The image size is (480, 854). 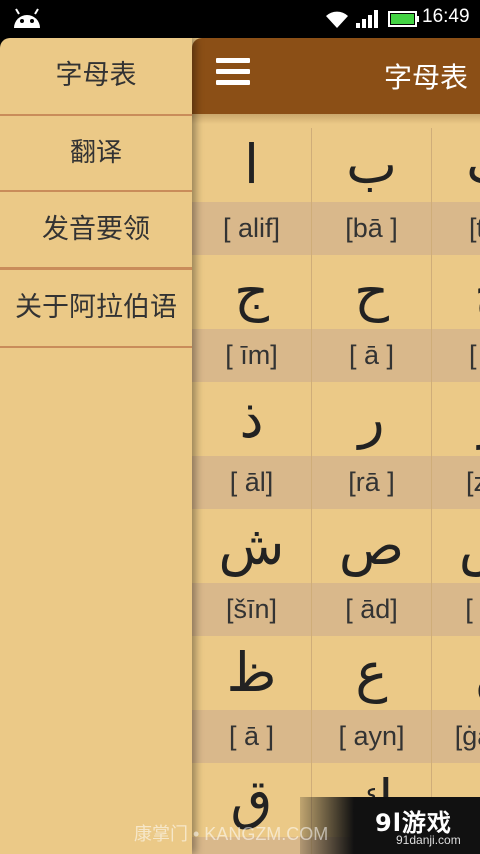 I want to click on letter-cell: ش [šīn], so click(x=252, y=572).